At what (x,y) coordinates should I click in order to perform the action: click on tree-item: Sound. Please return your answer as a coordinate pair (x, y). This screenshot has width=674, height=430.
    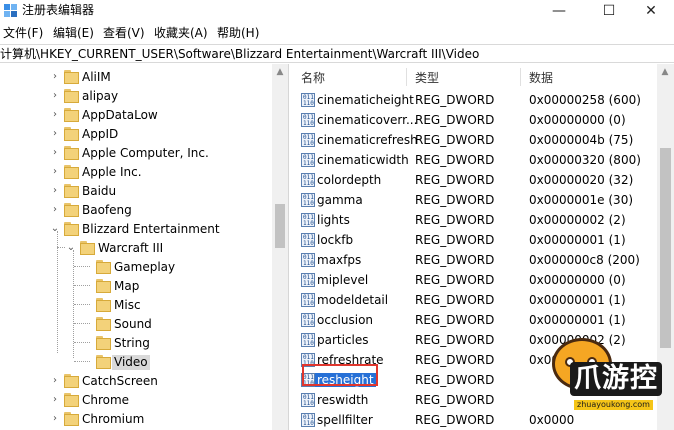
    Looking at the image, I should click on (136, 324).